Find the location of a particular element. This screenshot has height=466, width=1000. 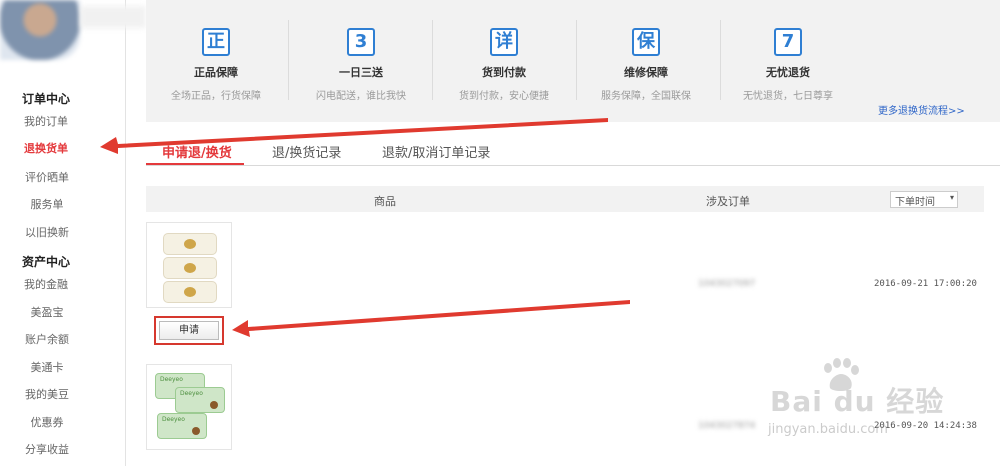

tab-refund-records: 退款/取消订单记录 is located at coordinates (436, 151).